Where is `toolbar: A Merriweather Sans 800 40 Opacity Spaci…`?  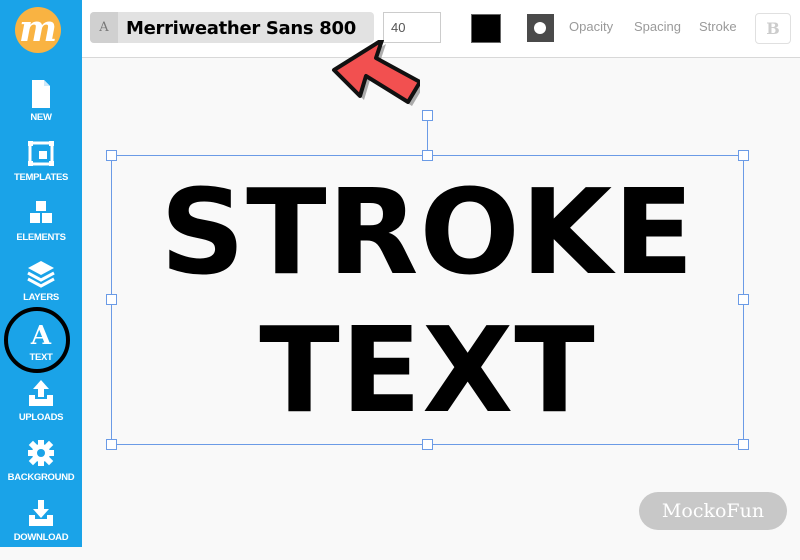
toolbar: A Merriweather Sans 800 40 Opacity Spaci… is located at coordinates (441, 29).